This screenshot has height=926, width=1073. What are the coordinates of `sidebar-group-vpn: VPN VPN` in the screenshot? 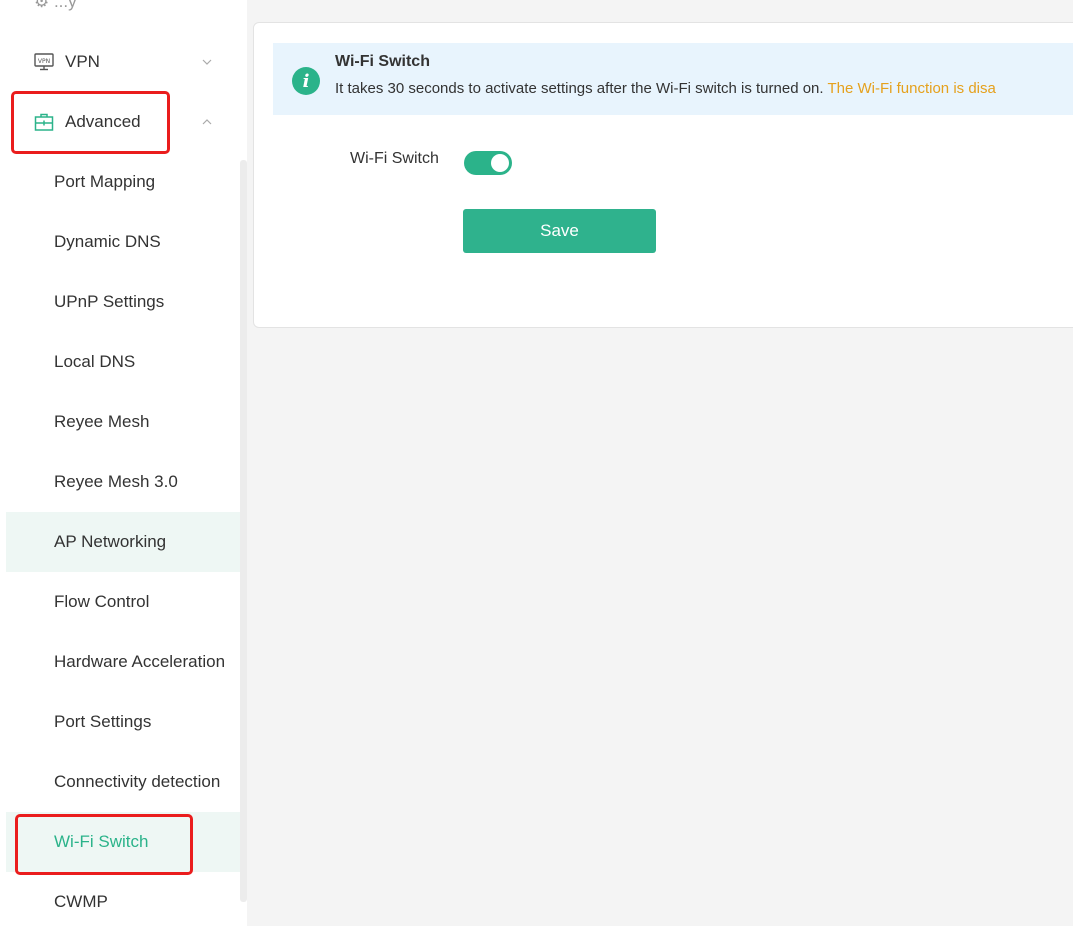 It's located at (120, 62).